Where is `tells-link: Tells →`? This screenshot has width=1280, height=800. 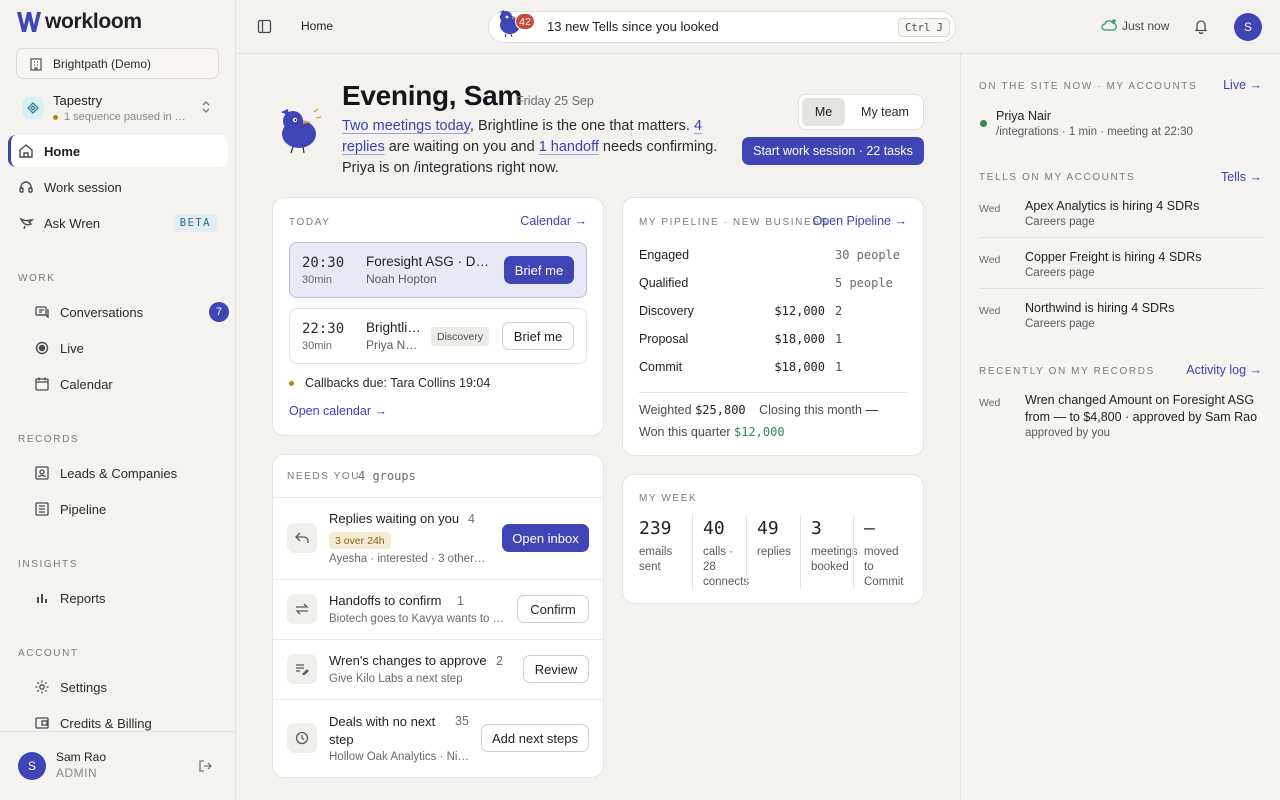
tells-link: Tells → is located at coordinates (1241, 177).